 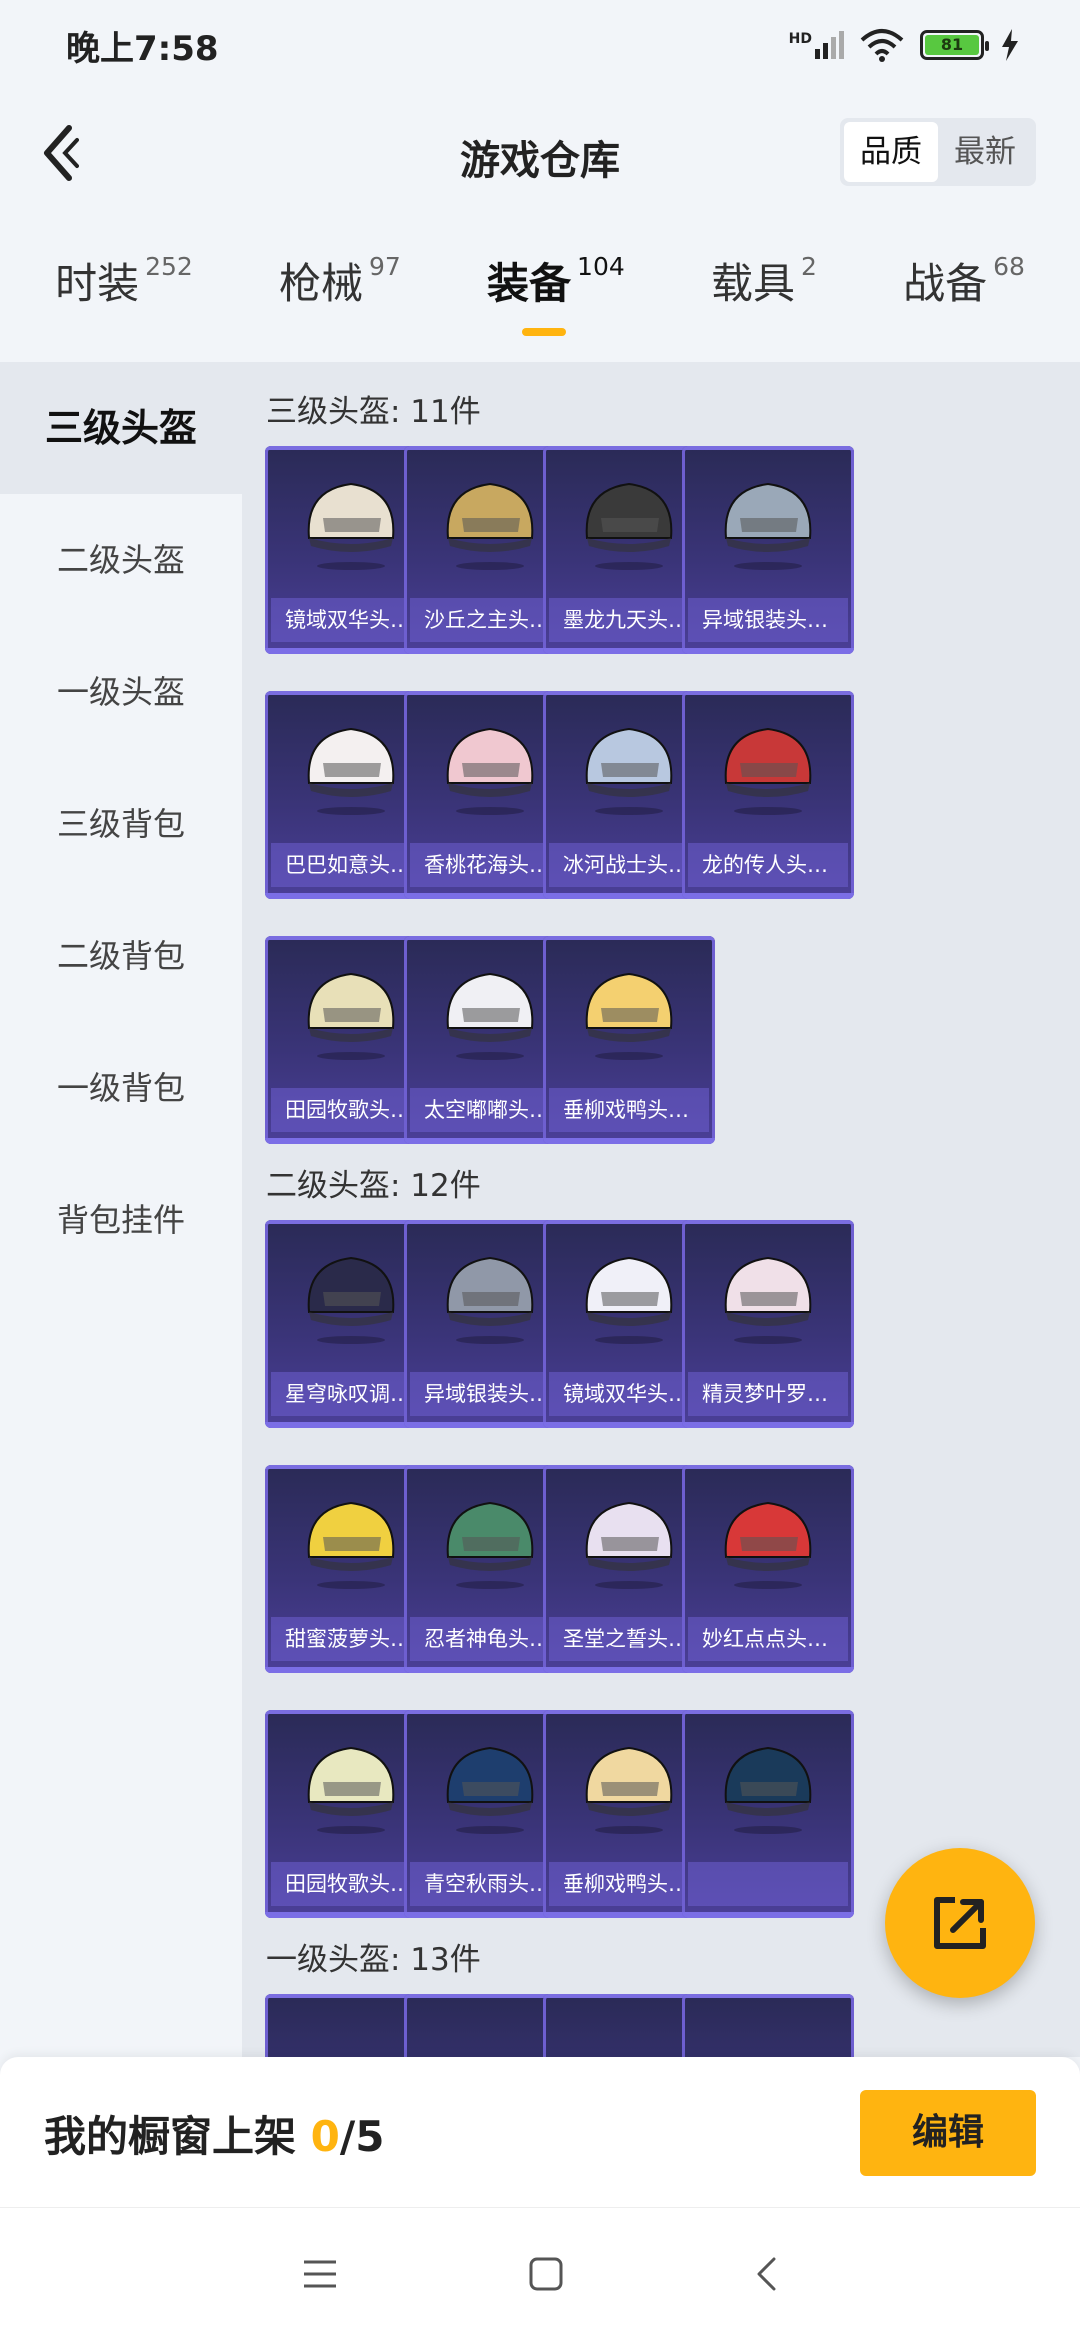 I want to click on section-title: 二级头盔: 12件, so click(x=373, y=1186).